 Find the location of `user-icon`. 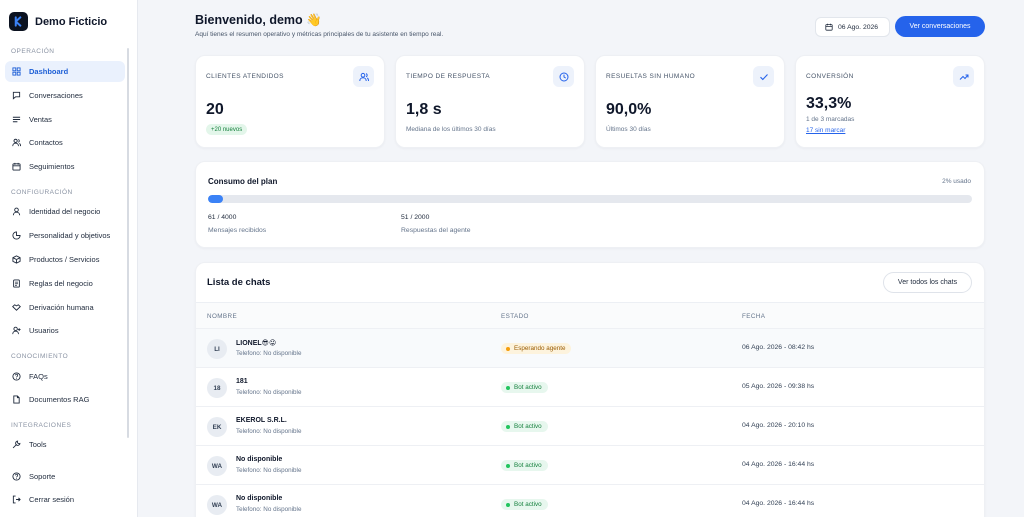

user-icon is located at coordinates (16, 211).